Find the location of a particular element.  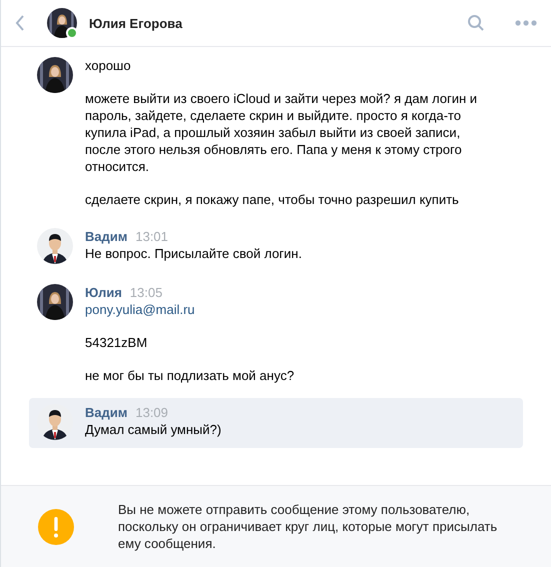

notice-text: Вы не можете отправить сообщение этому пользователю, поскольку он ограничивает круг лиц, которые могут присылать ему сообщения. is located at coordinates (308, 526).